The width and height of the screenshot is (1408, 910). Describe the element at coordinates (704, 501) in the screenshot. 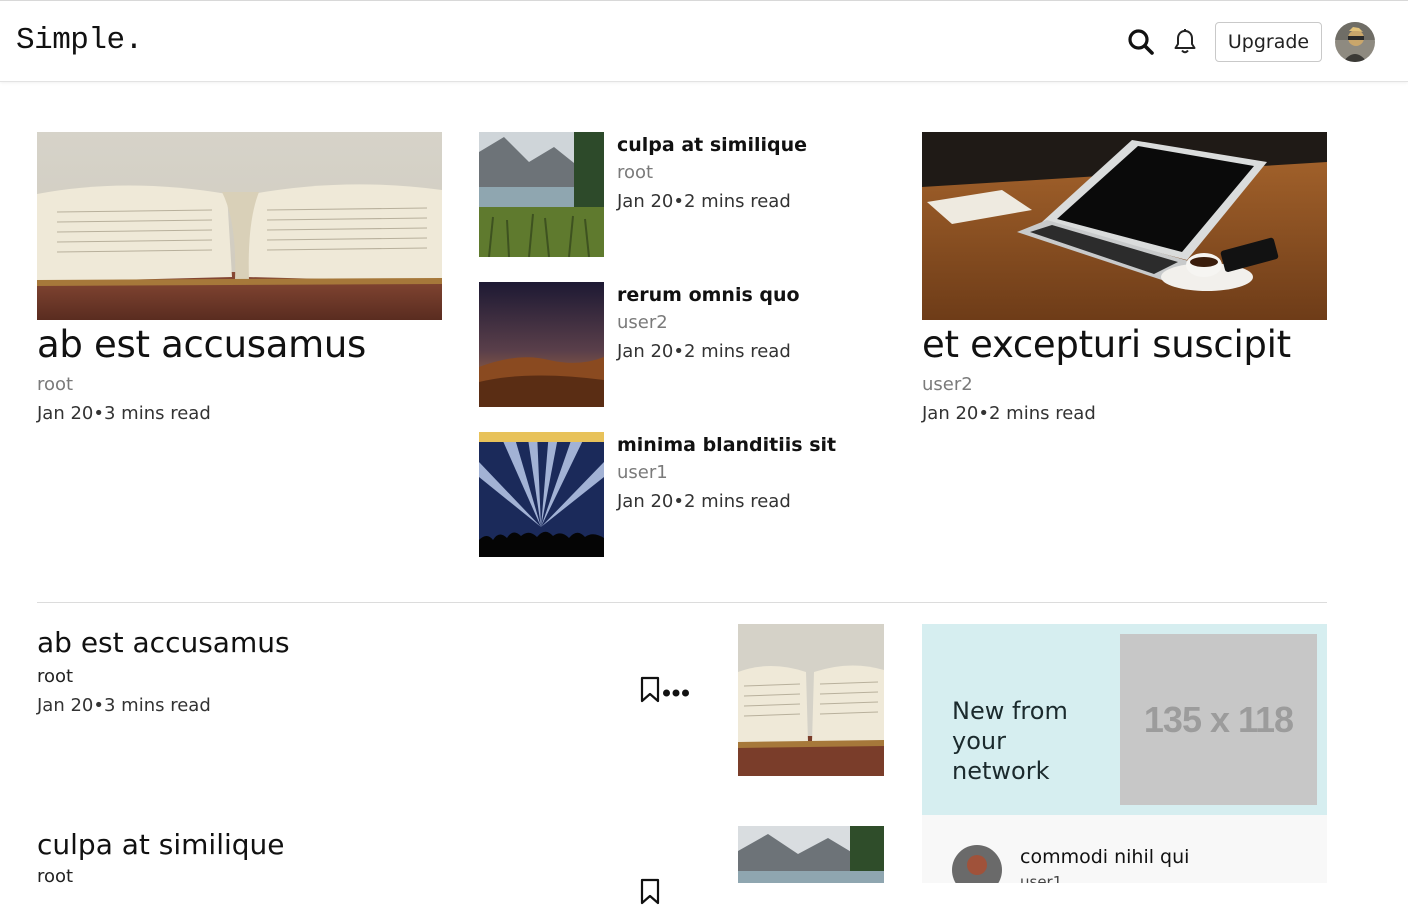

I see `featured-middle-meta-3: Jan 20•2 mins read` at that location.